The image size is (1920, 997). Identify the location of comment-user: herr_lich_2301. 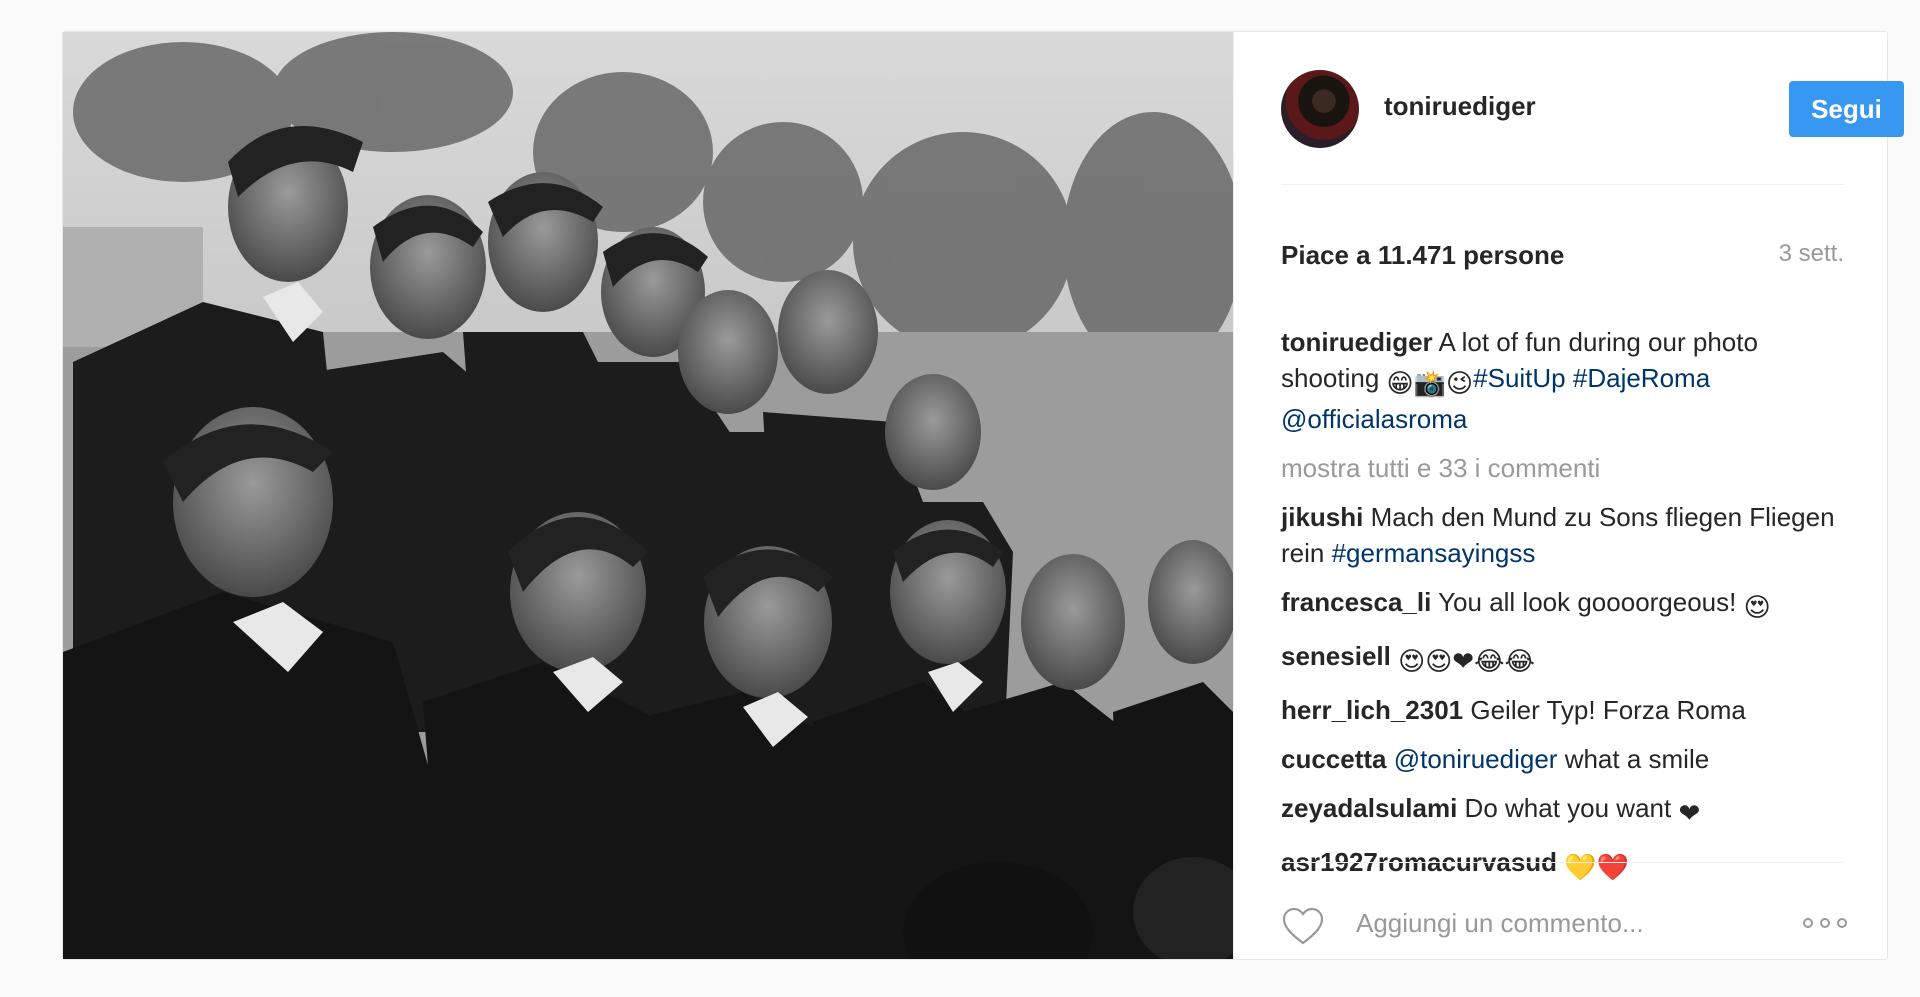
(1372, 710).